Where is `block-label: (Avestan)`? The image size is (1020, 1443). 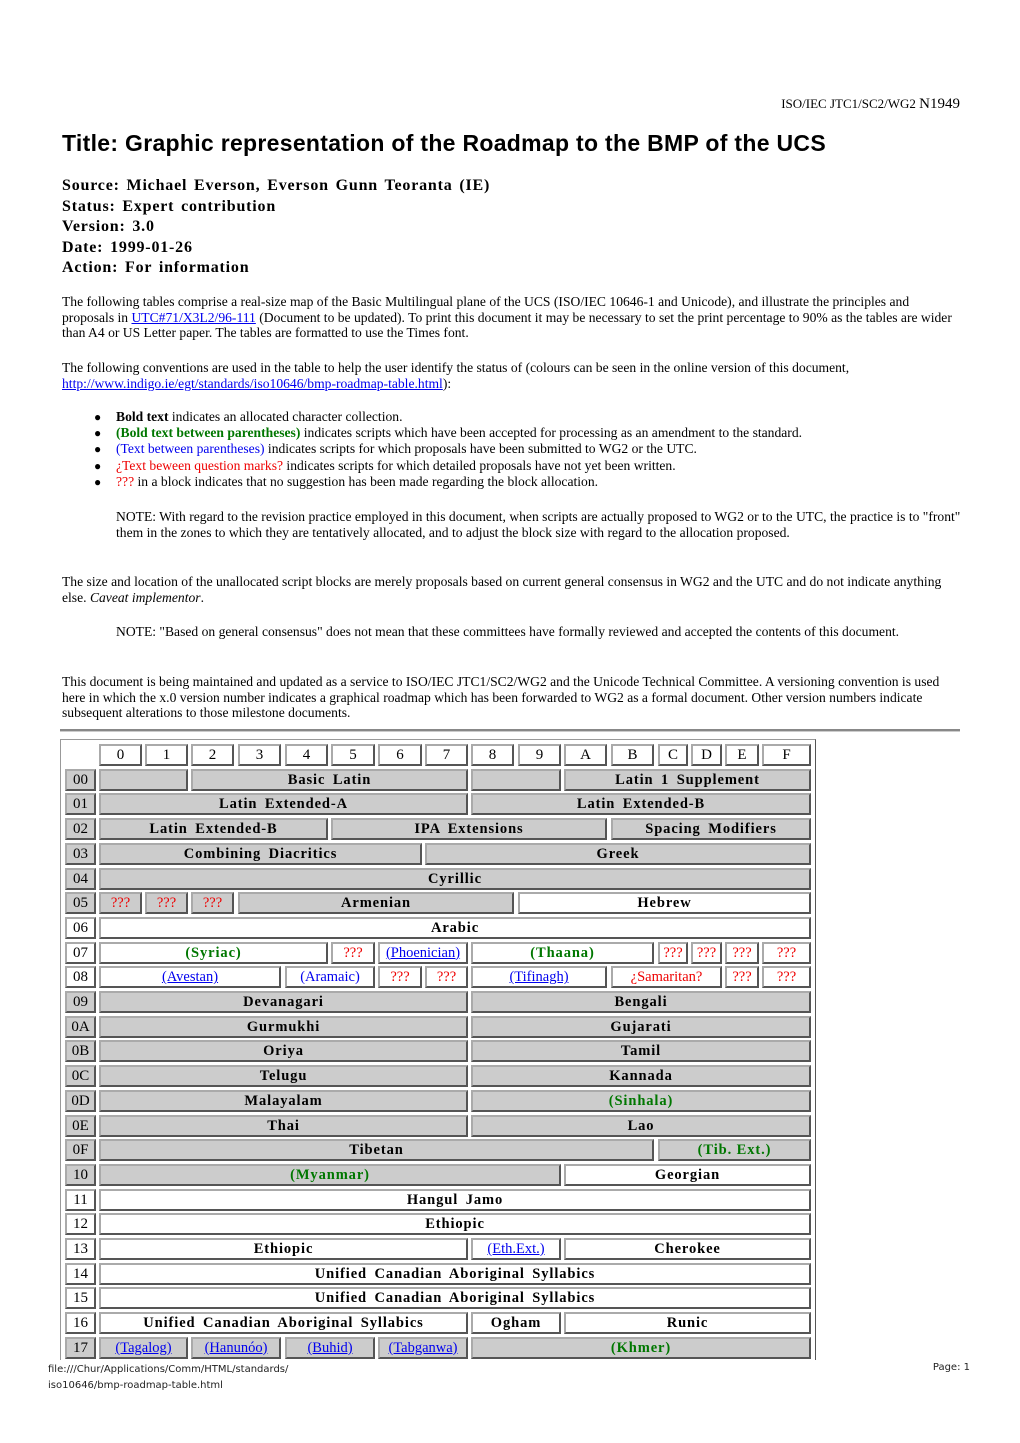 block-label: (Avestan) is located at coordinates (190, 977).